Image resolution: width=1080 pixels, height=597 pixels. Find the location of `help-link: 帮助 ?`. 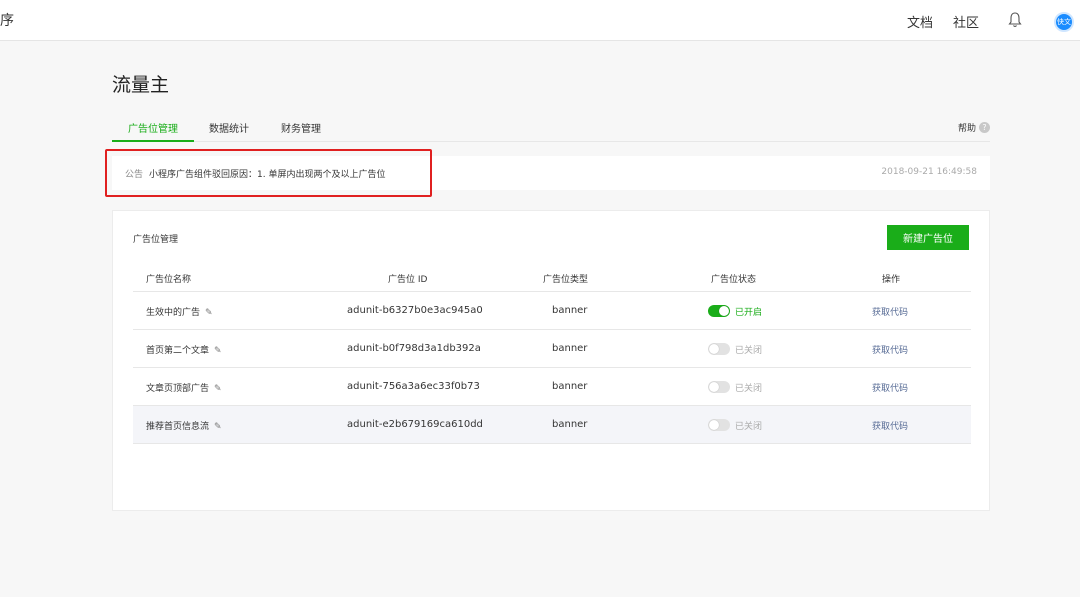

help-link: 帮助 ? is located at coordinates (974, 127).